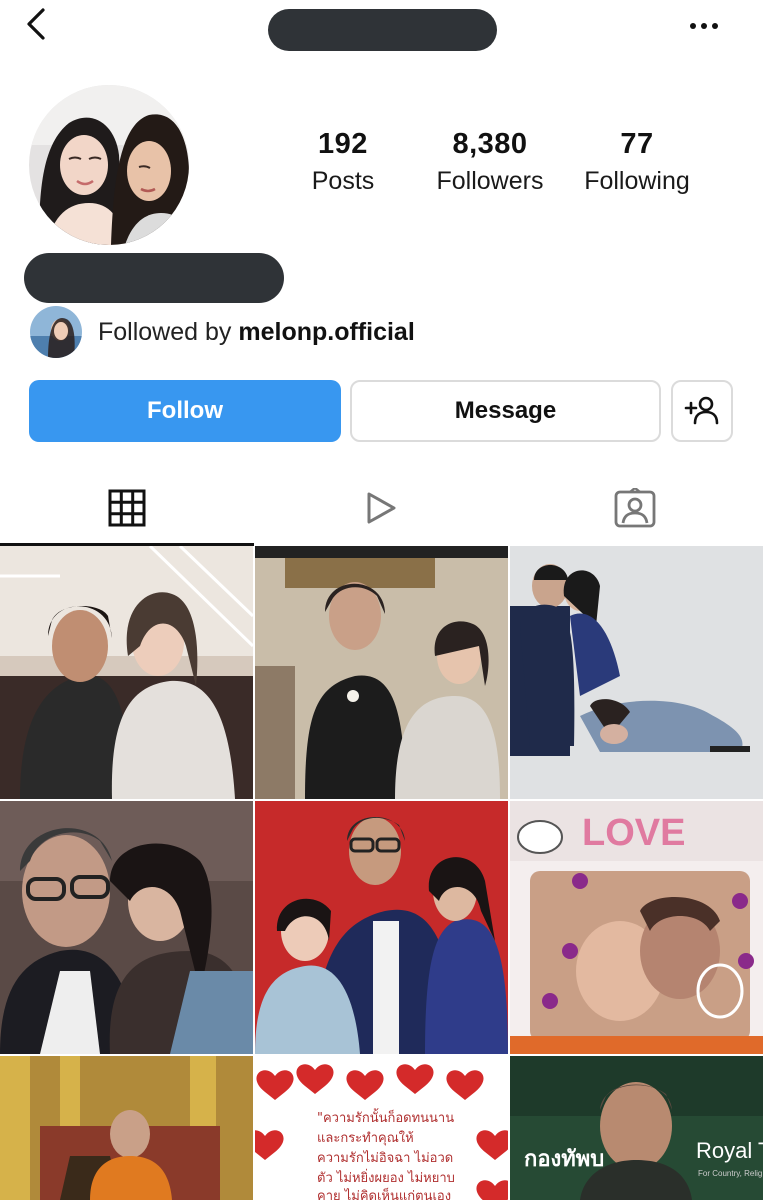 This screenshot has width=763, height=1200. I want to click on follow-button: Follow, so click(185, 411).